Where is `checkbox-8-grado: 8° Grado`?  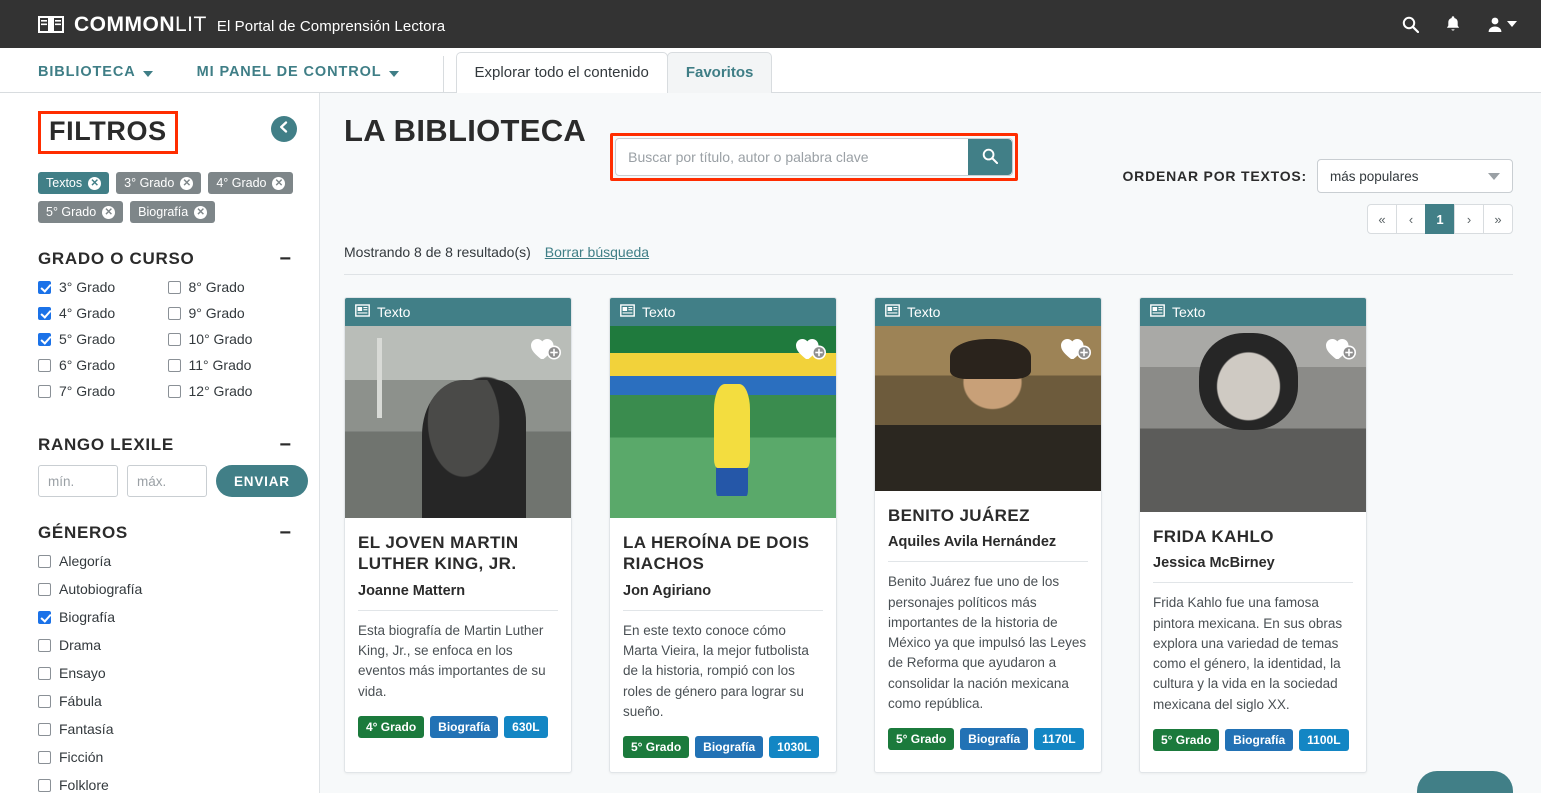
checkbox-8-grado: 8° Grado is located at coordinates (232, 287).